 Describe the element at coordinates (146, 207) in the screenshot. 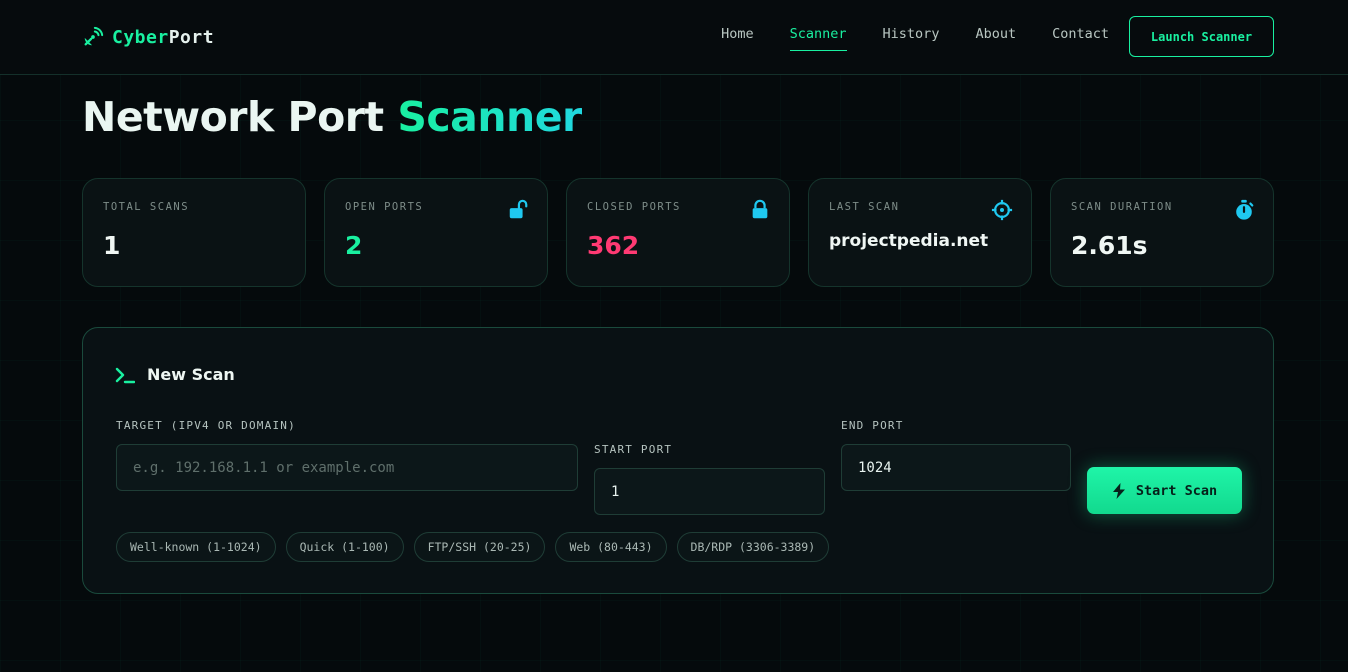

I see `stat-label: TOTAL SCANS` at that location.